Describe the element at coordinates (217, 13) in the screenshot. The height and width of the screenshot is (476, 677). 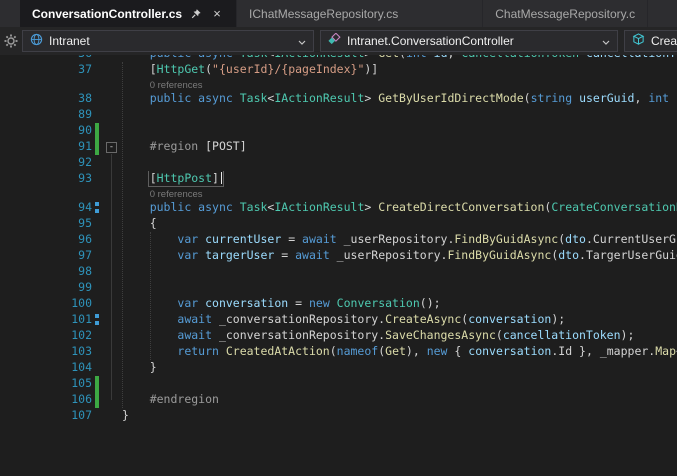
I see `close-icon: ×` at that location.